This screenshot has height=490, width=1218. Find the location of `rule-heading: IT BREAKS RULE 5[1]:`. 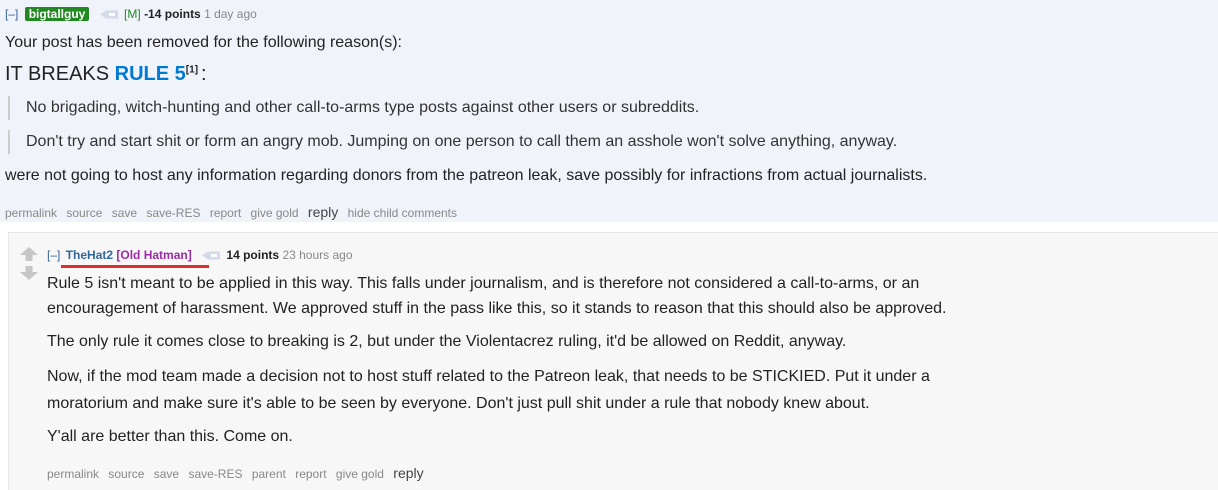

rule-heading: IT BREAKS RULE 5[1]: is located at coordinates (106, 74).